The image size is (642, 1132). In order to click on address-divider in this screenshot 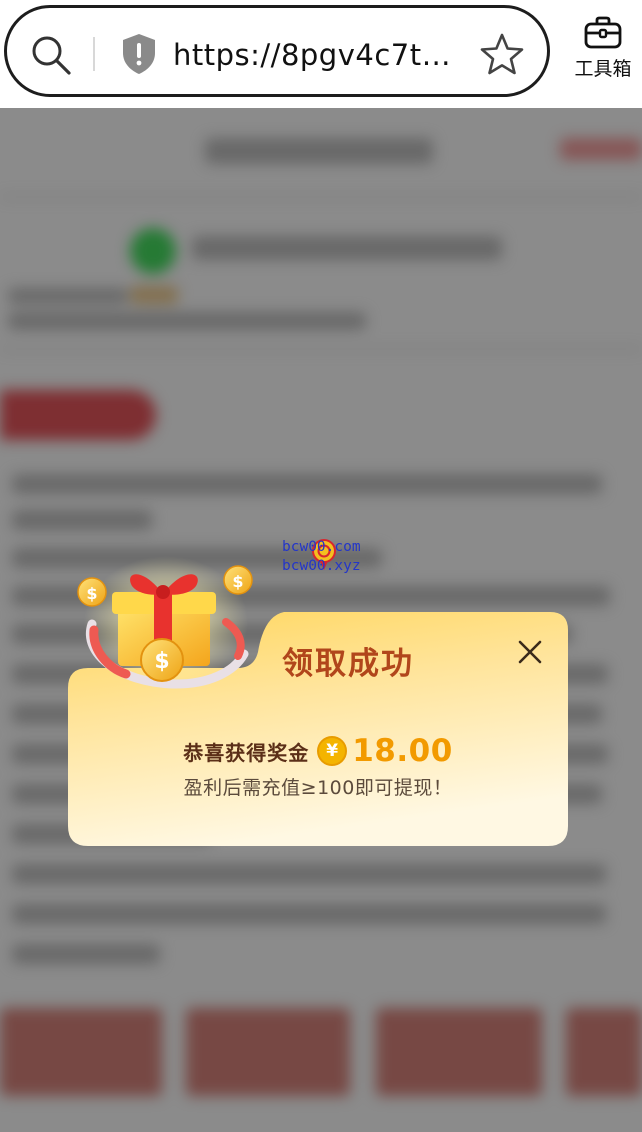, I will do `click(94, 54)`.